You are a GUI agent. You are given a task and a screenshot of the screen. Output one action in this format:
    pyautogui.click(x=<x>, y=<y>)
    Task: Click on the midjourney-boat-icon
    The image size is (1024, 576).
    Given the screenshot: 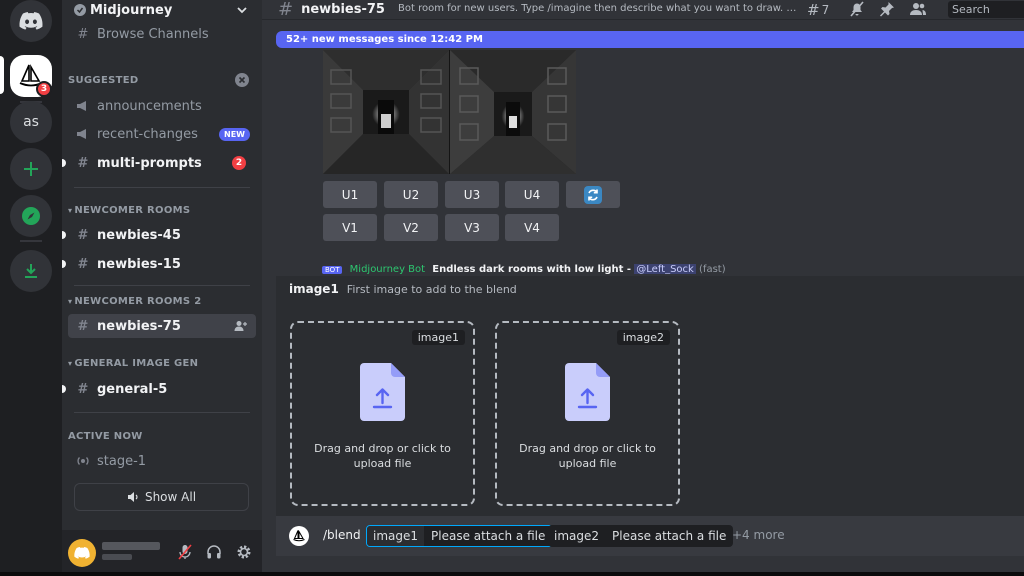 What is the action you would take?
    pyautogui.click(x=299, y=536)
    